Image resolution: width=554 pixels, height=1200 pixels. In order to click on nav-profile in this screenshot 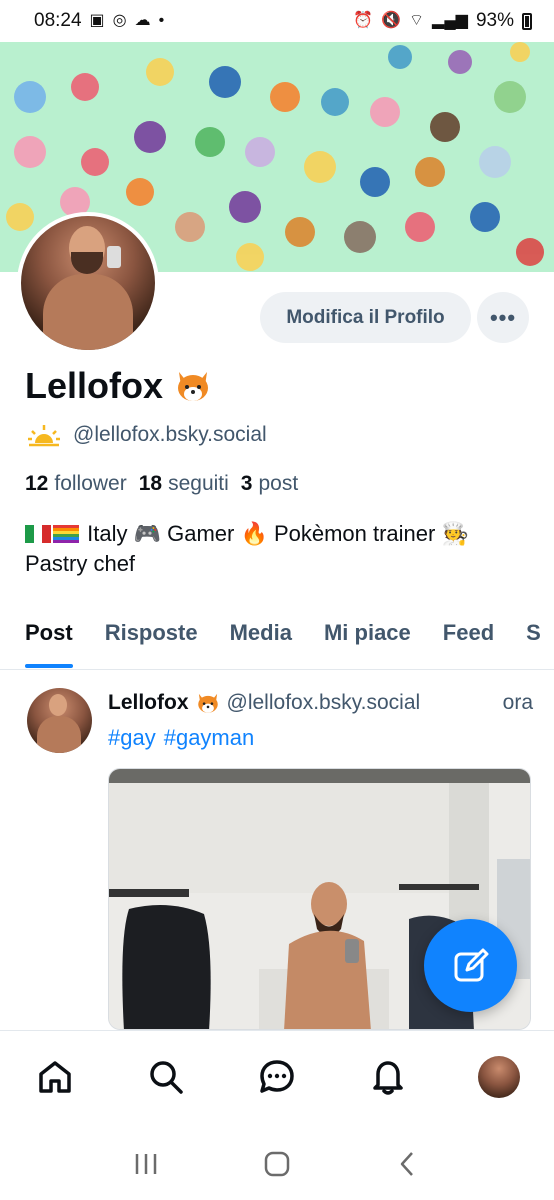, I will do `click(499, 1077)`.